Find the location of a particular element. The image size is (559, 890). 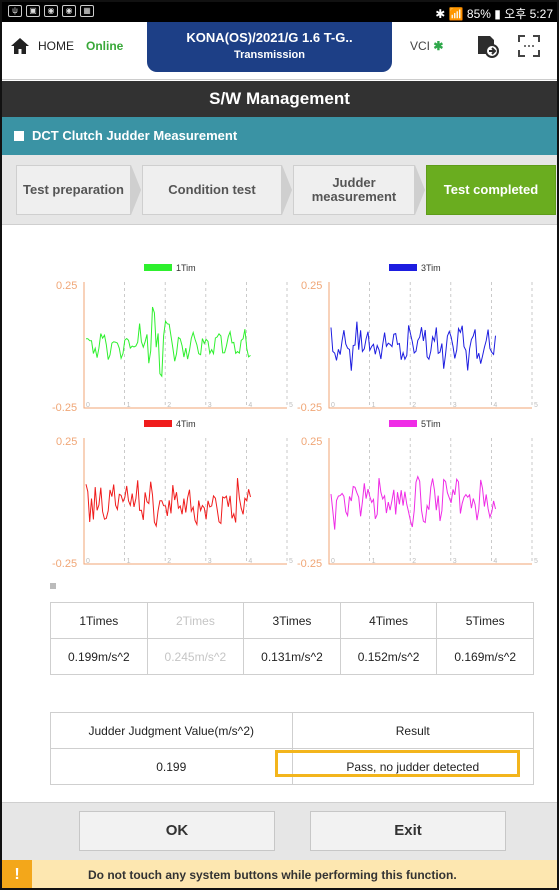

bluetooth-icon: ✱ is located at coordinates (438, 46).